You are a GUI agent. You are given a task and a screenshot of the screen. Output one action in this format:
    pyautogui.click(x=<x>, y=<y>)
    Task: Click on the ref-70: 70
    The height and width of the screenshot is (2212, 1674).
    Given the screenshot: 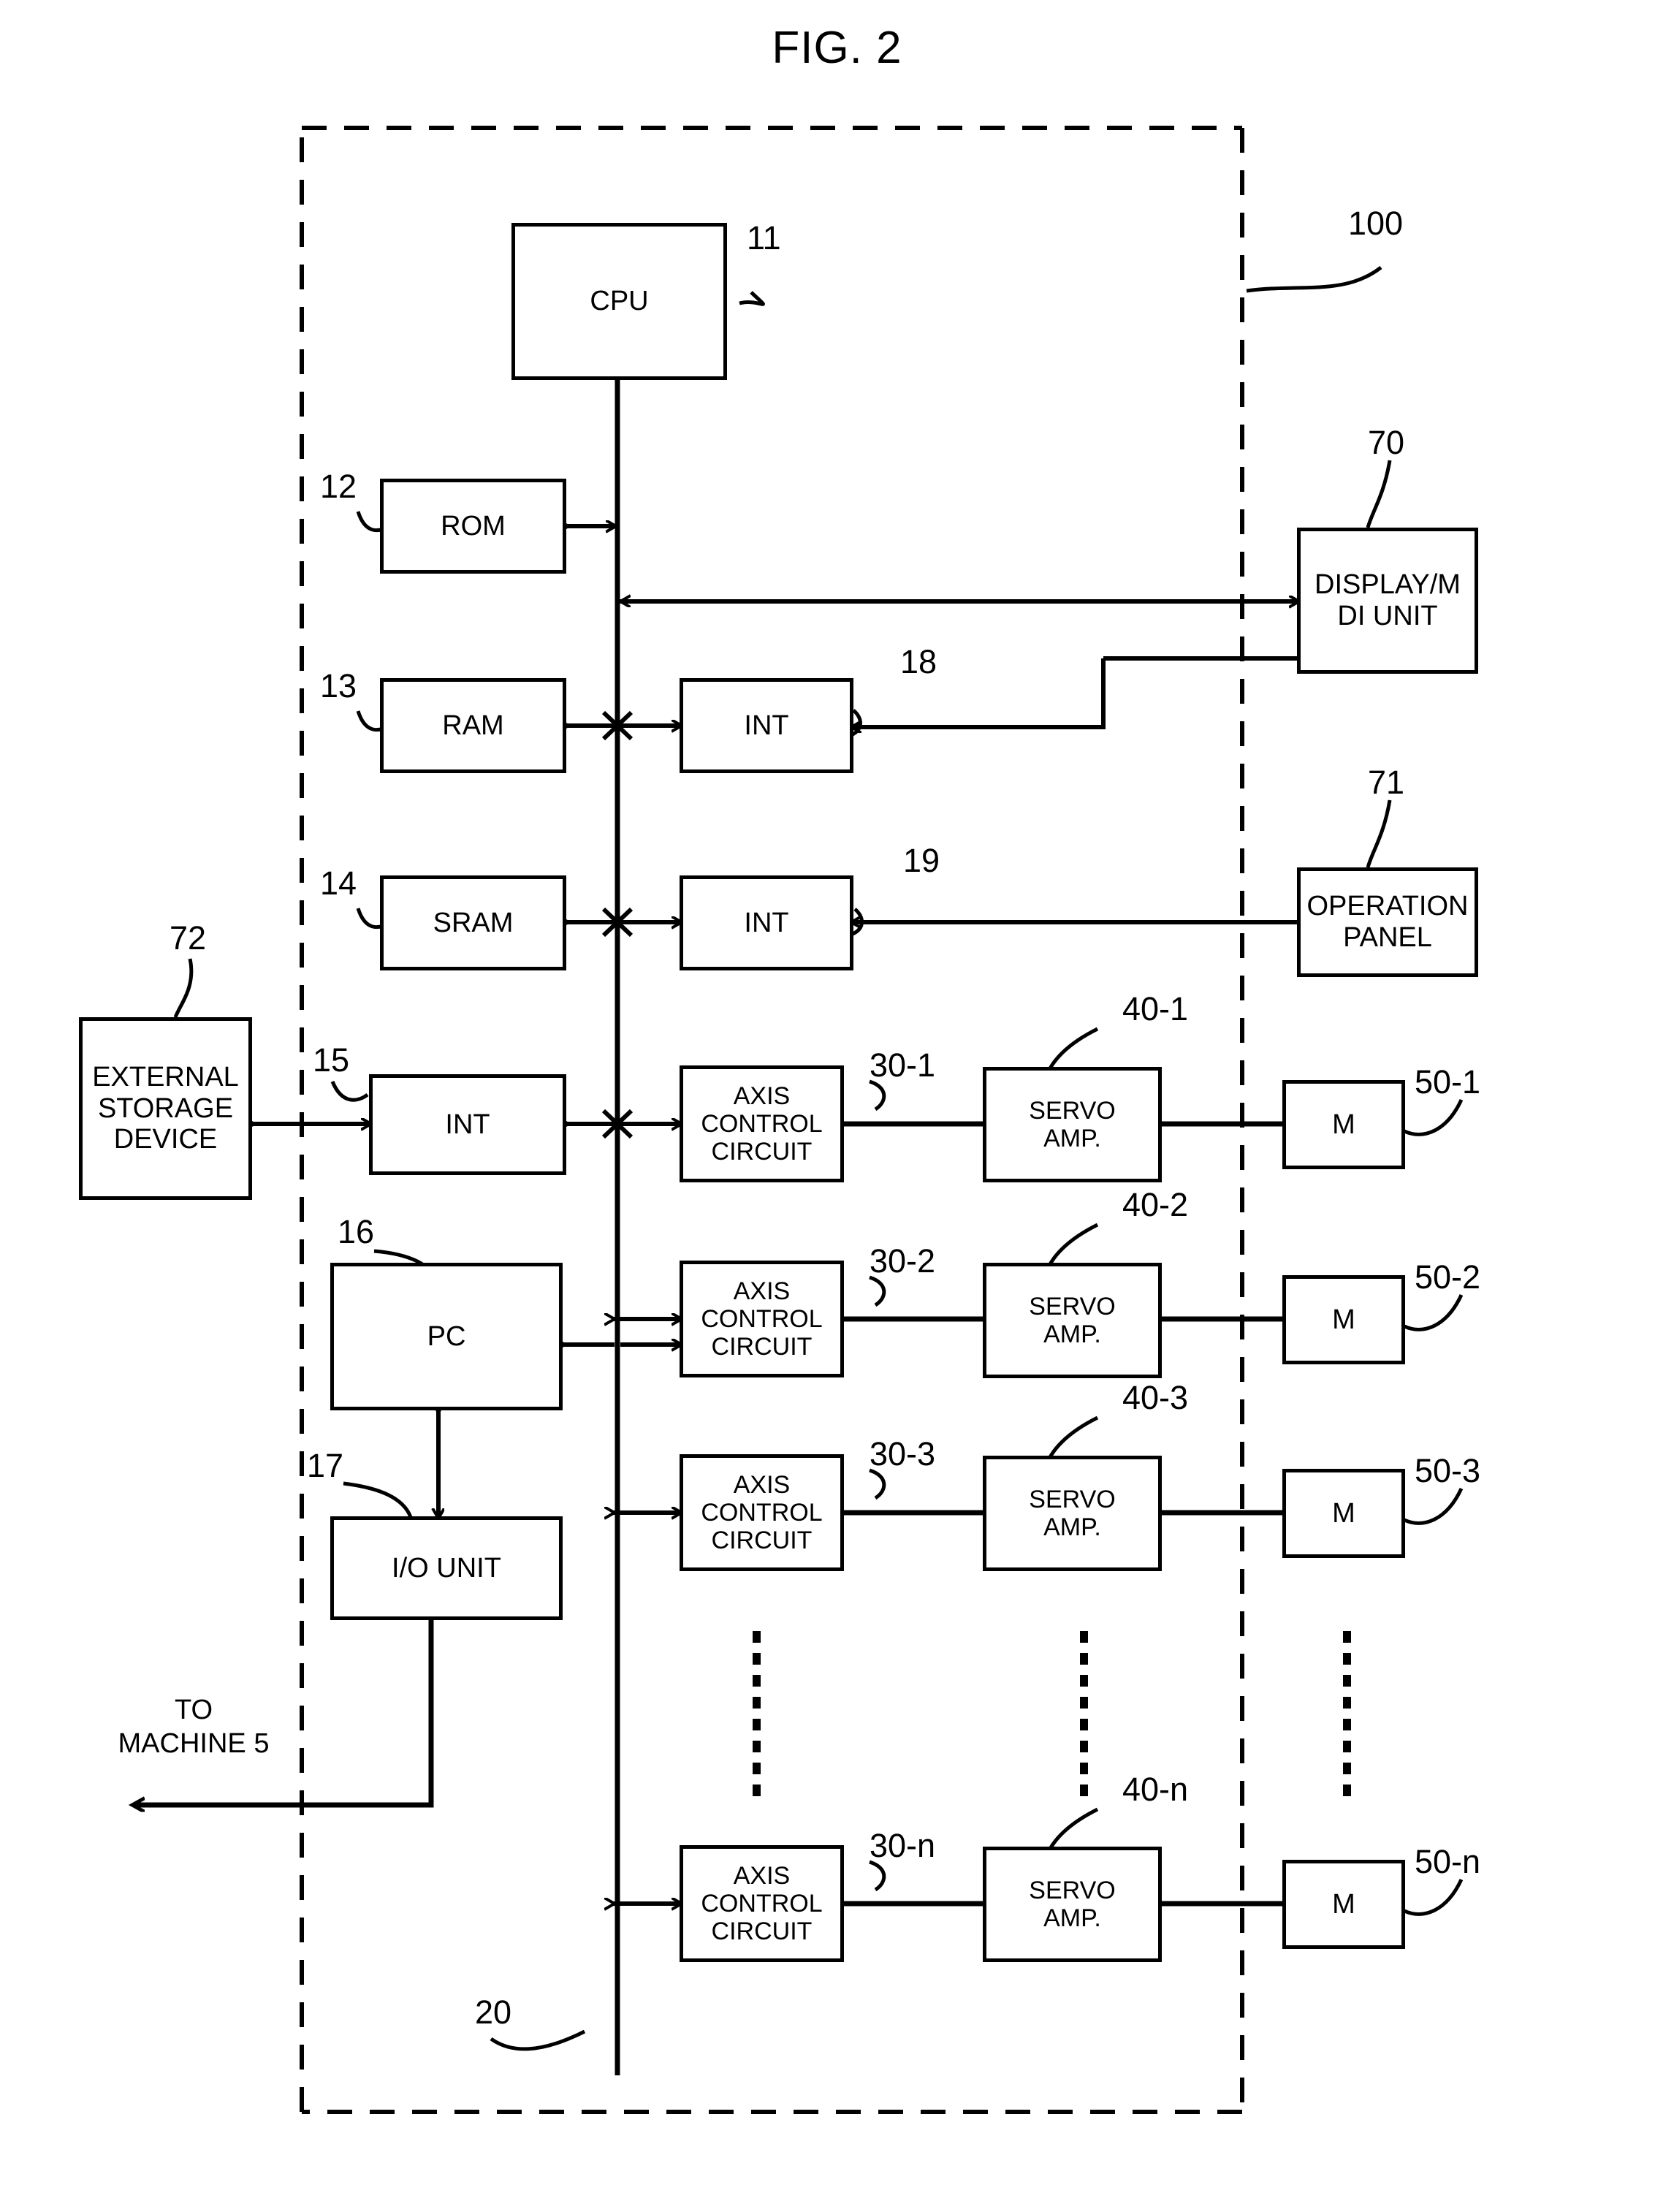 What is the action you would take?
    pyautogui.click(x=1386, y=442)
    